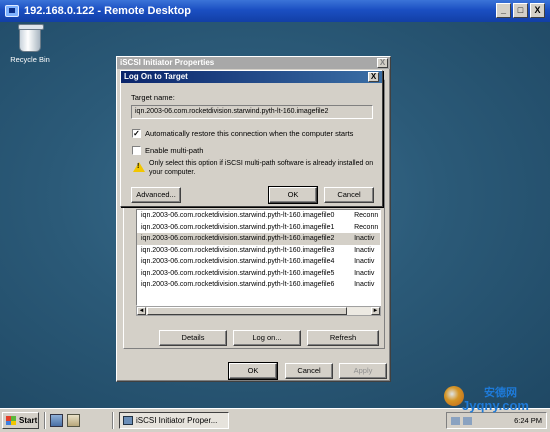 The height and width of the screenshot is (432, 550). Describe the element at coordinates (382, 63) in the screenshot. I see `iscsi-close-button: X` at that location.